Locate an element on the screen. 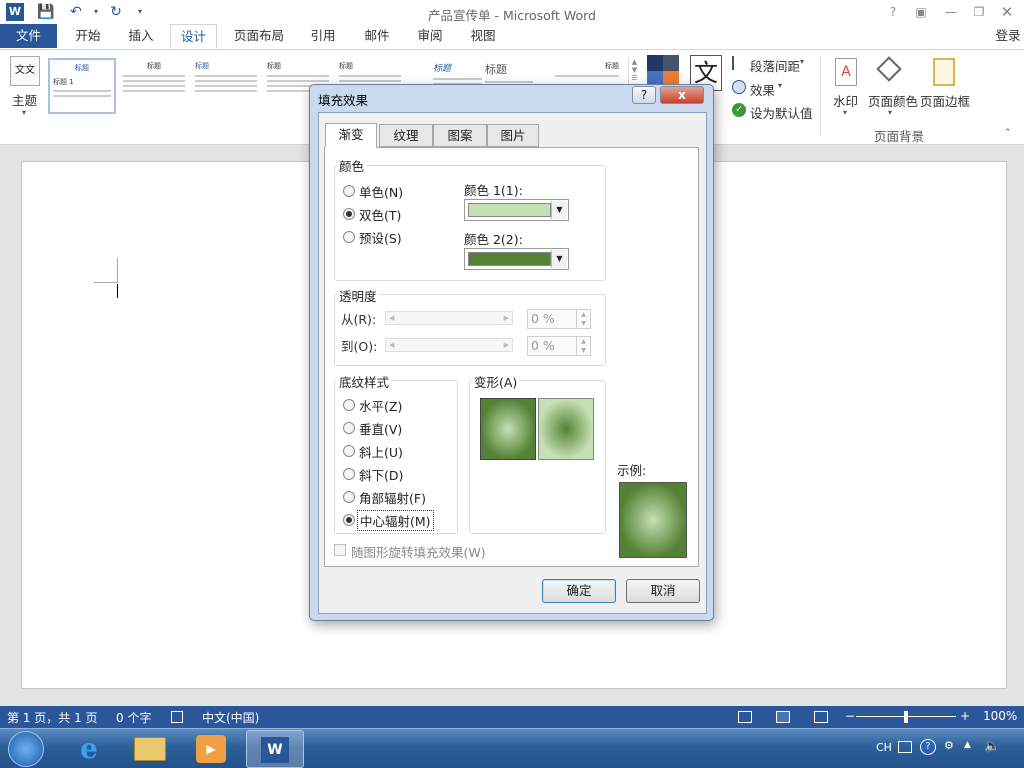 The width and height of the screenshot is (1024, 768). dialog-help-button: ? is located at coordinates (644, 95).